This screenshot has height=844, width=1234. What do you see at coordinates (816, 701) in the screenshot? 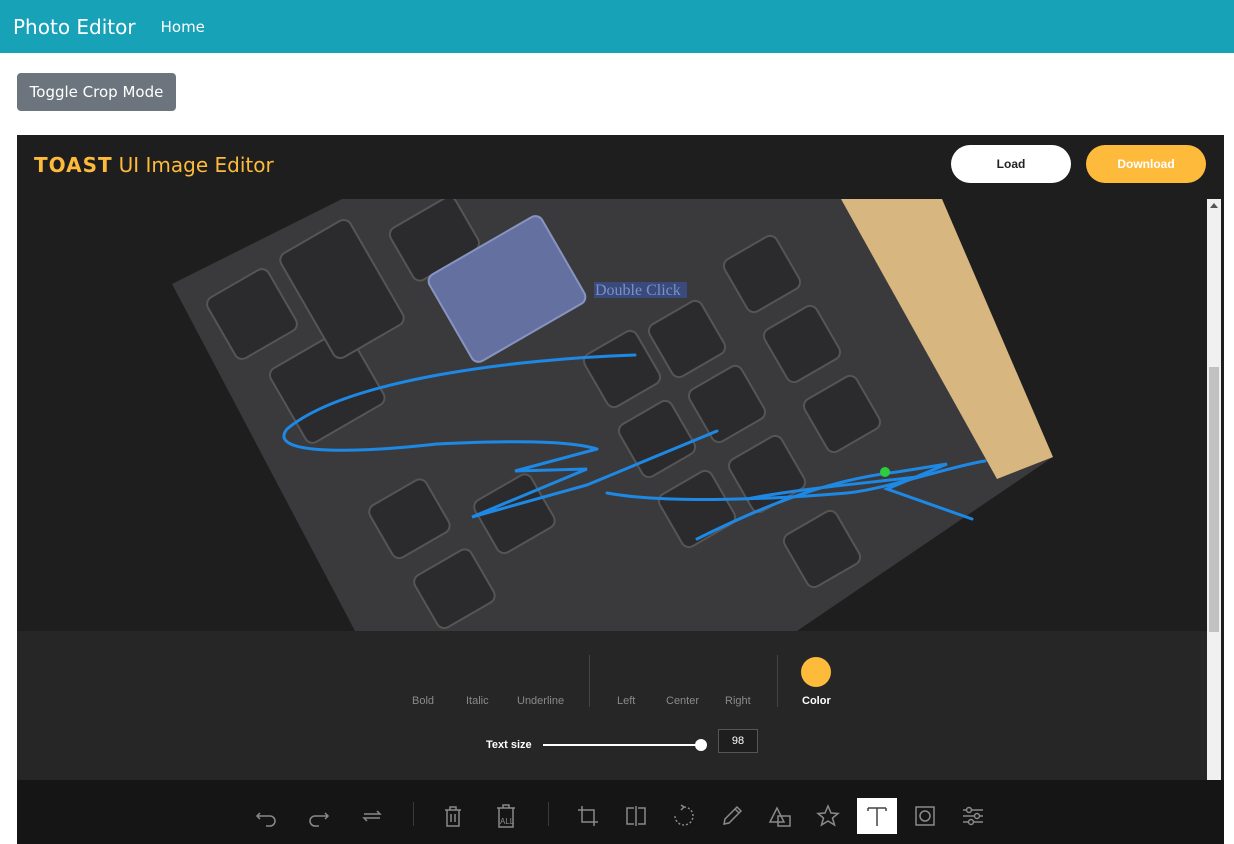
I see `text-color-label: Color` at bounding box center [816, 701].